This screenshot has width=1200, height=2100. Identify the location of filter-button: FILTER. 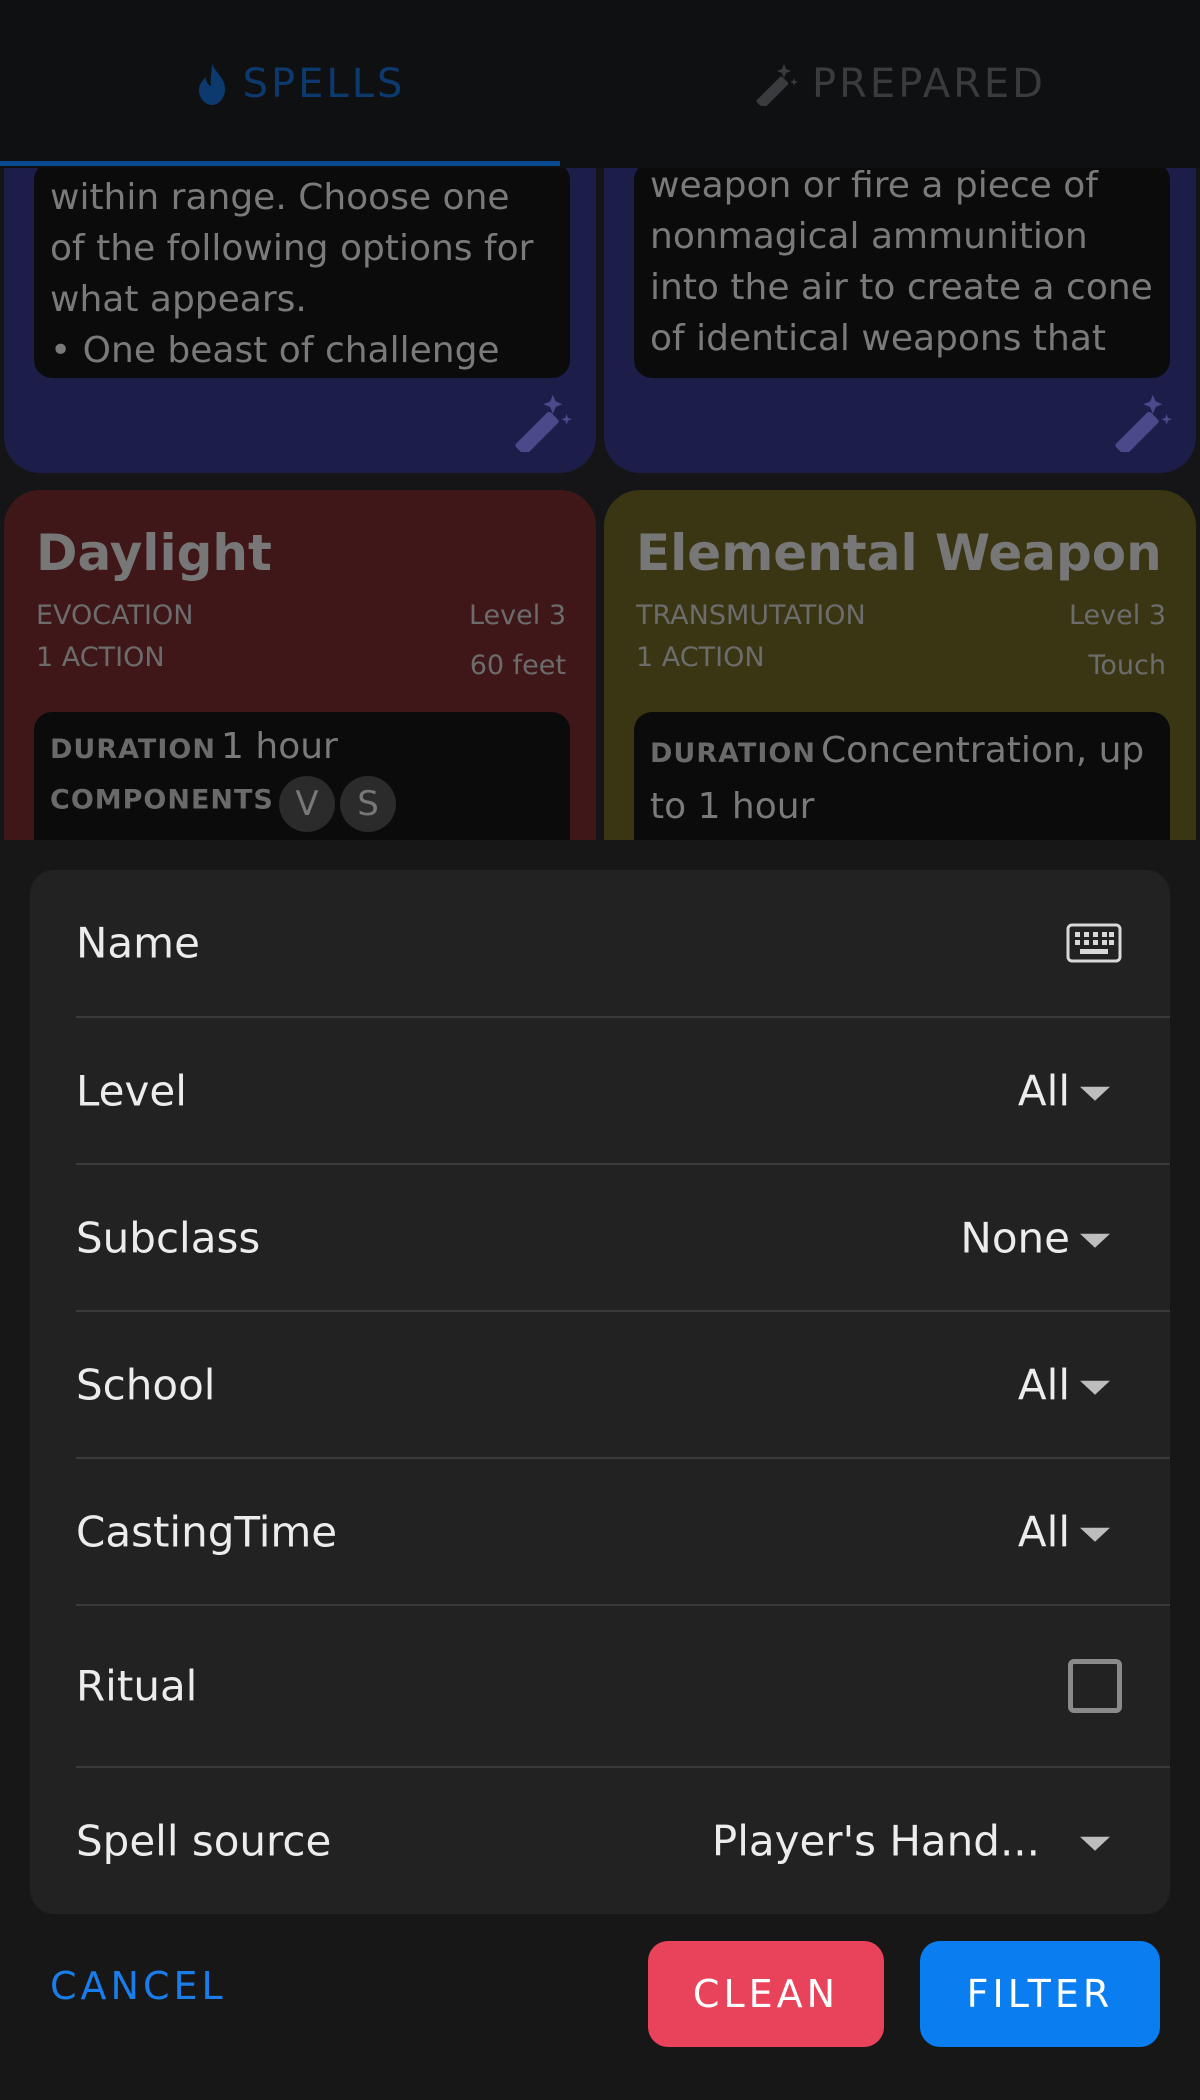
(1040, 1994).